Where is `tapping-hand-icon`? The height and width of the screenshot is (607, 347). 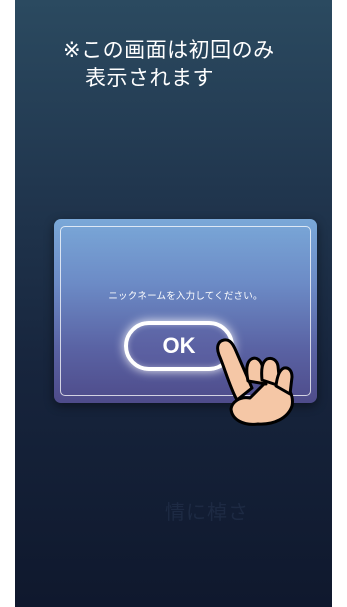 tapping-hand-icon is located at coordinates (255, 382).